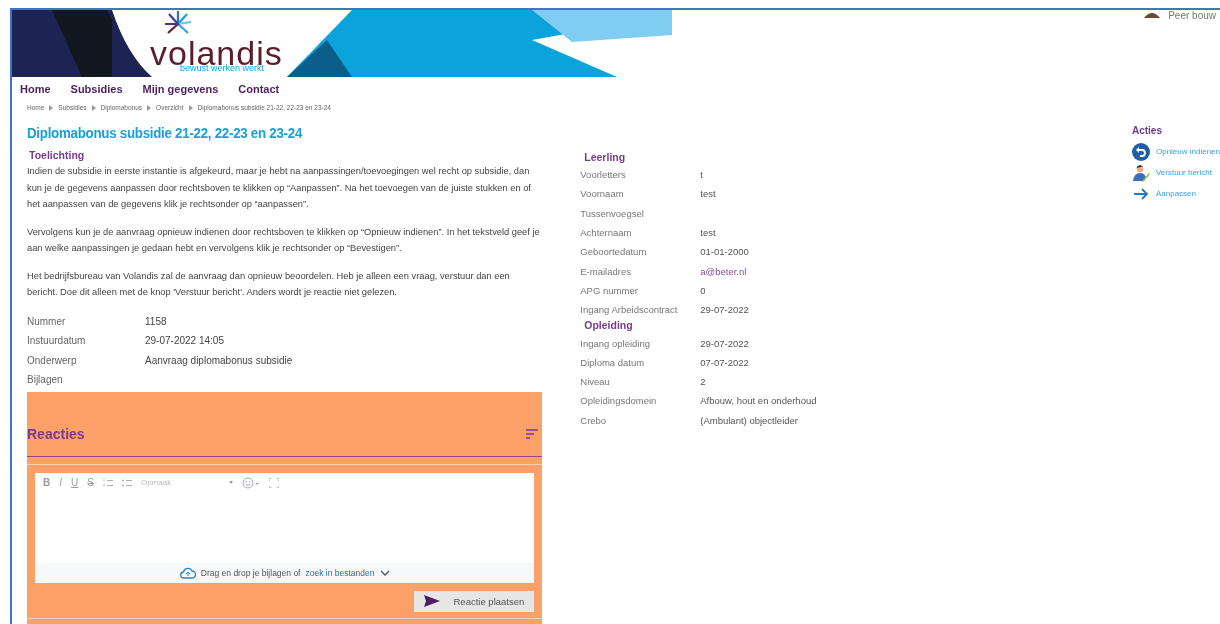  Describe the element at coordinates (1152, 14) in the screenshot. I see `user-avatar-icon` at that location.